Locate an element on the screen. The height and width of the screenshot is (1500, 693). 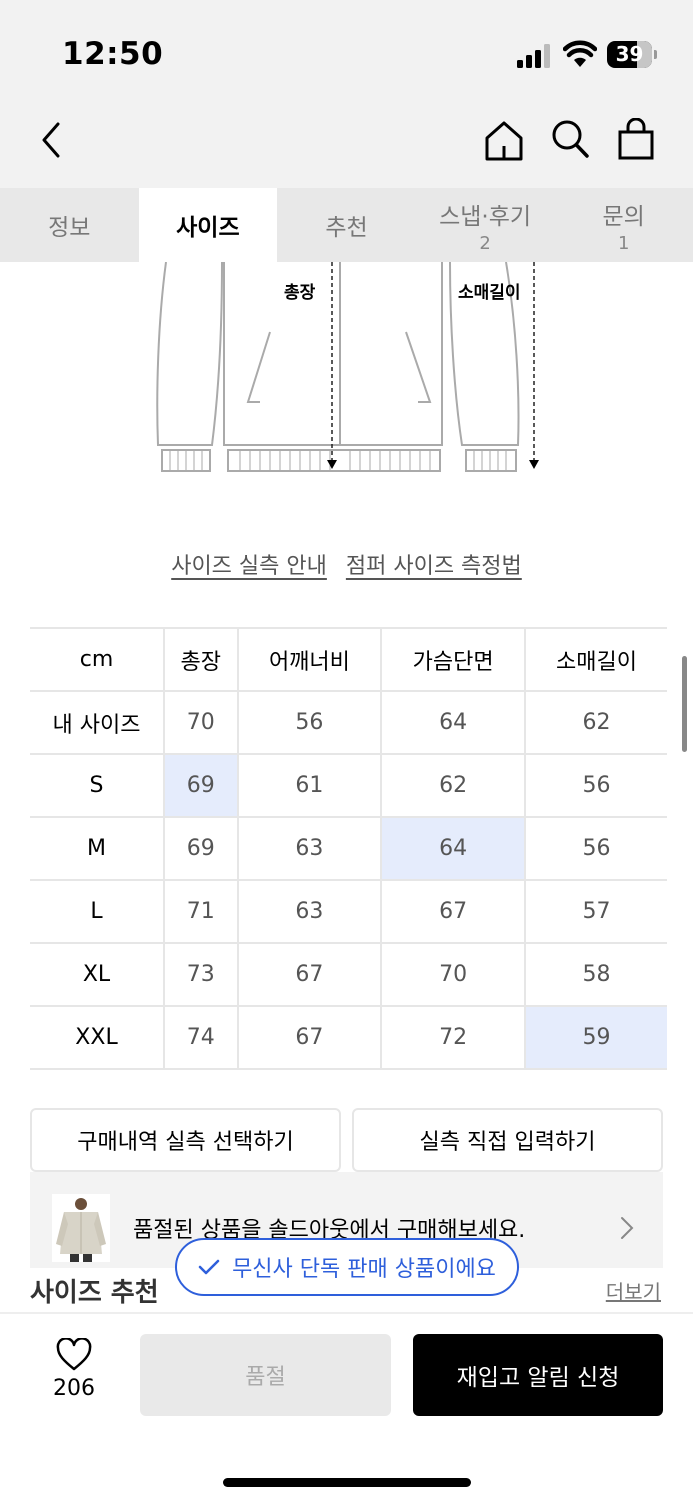
diagram-sleeve-label: 소매길이 is located at coordinates (489, 293).